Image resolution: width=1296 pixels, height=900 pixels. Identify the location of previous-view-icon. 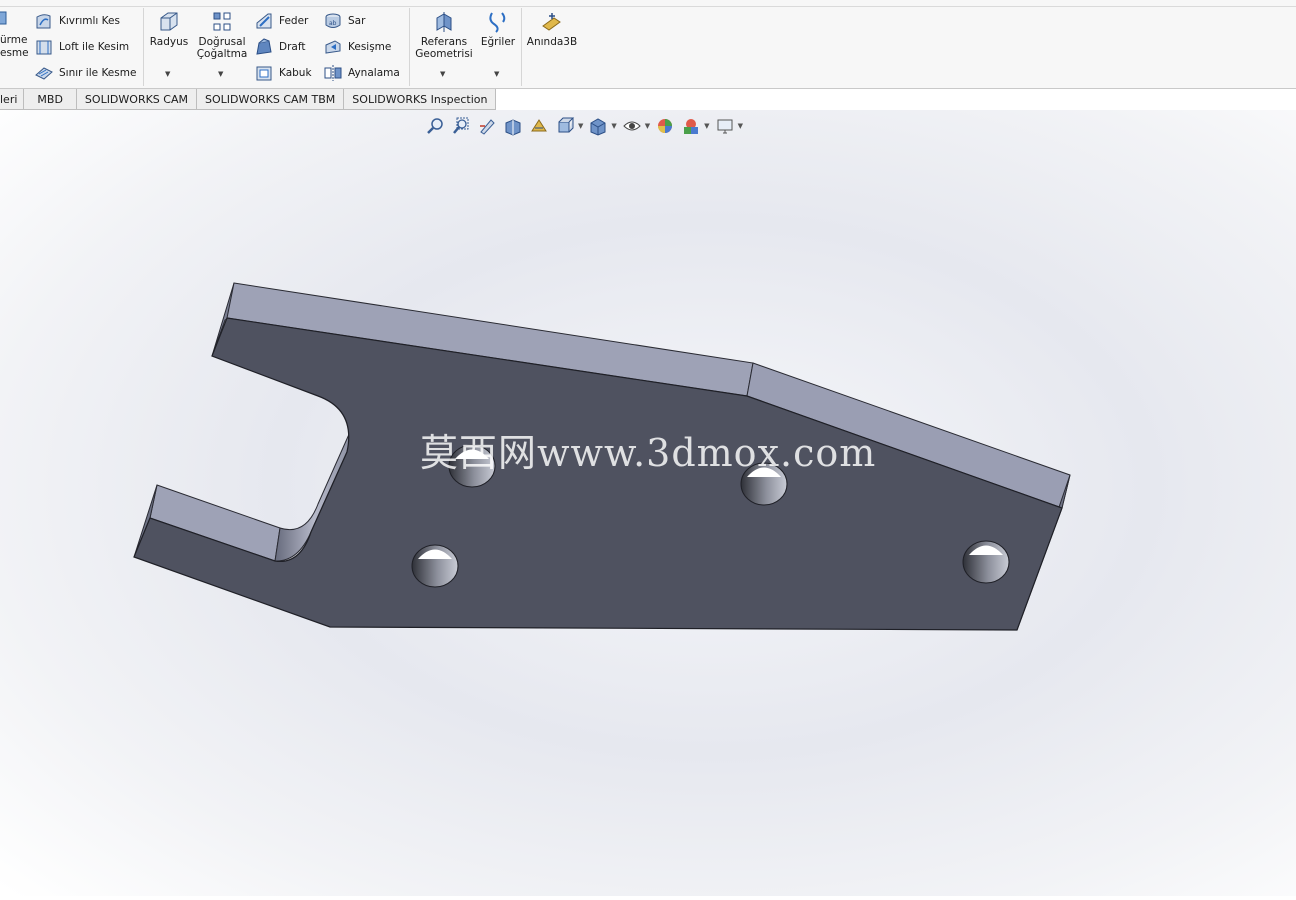
(487, 126).